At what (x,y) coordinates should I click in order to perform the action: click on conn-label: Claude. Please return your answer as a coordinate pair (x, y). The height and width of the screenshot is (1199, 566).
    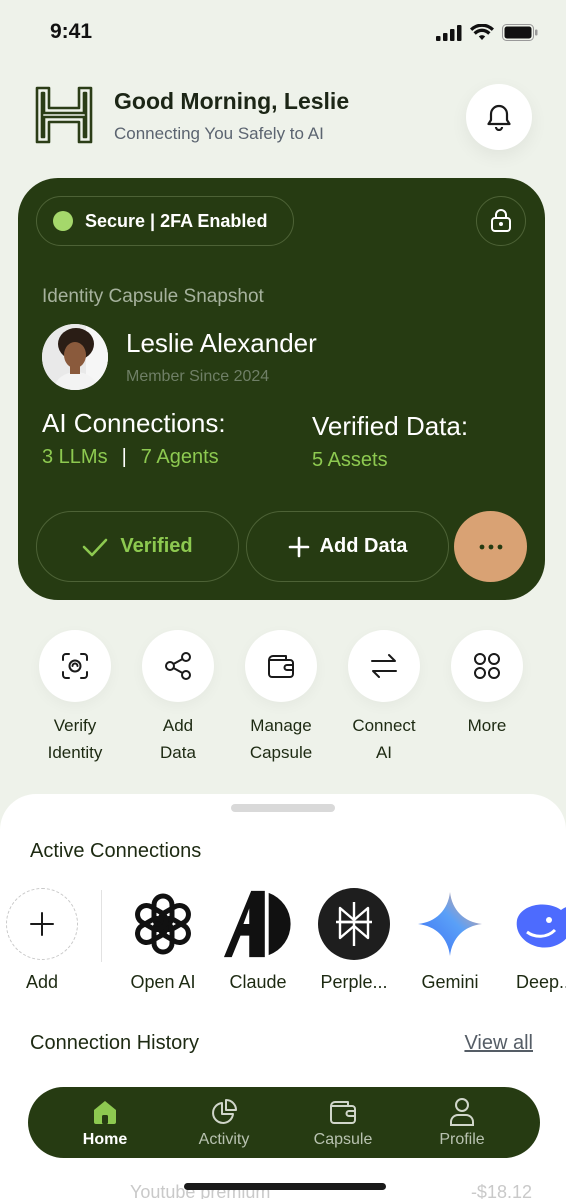
    Looking at the image, I should click on (258, 982).